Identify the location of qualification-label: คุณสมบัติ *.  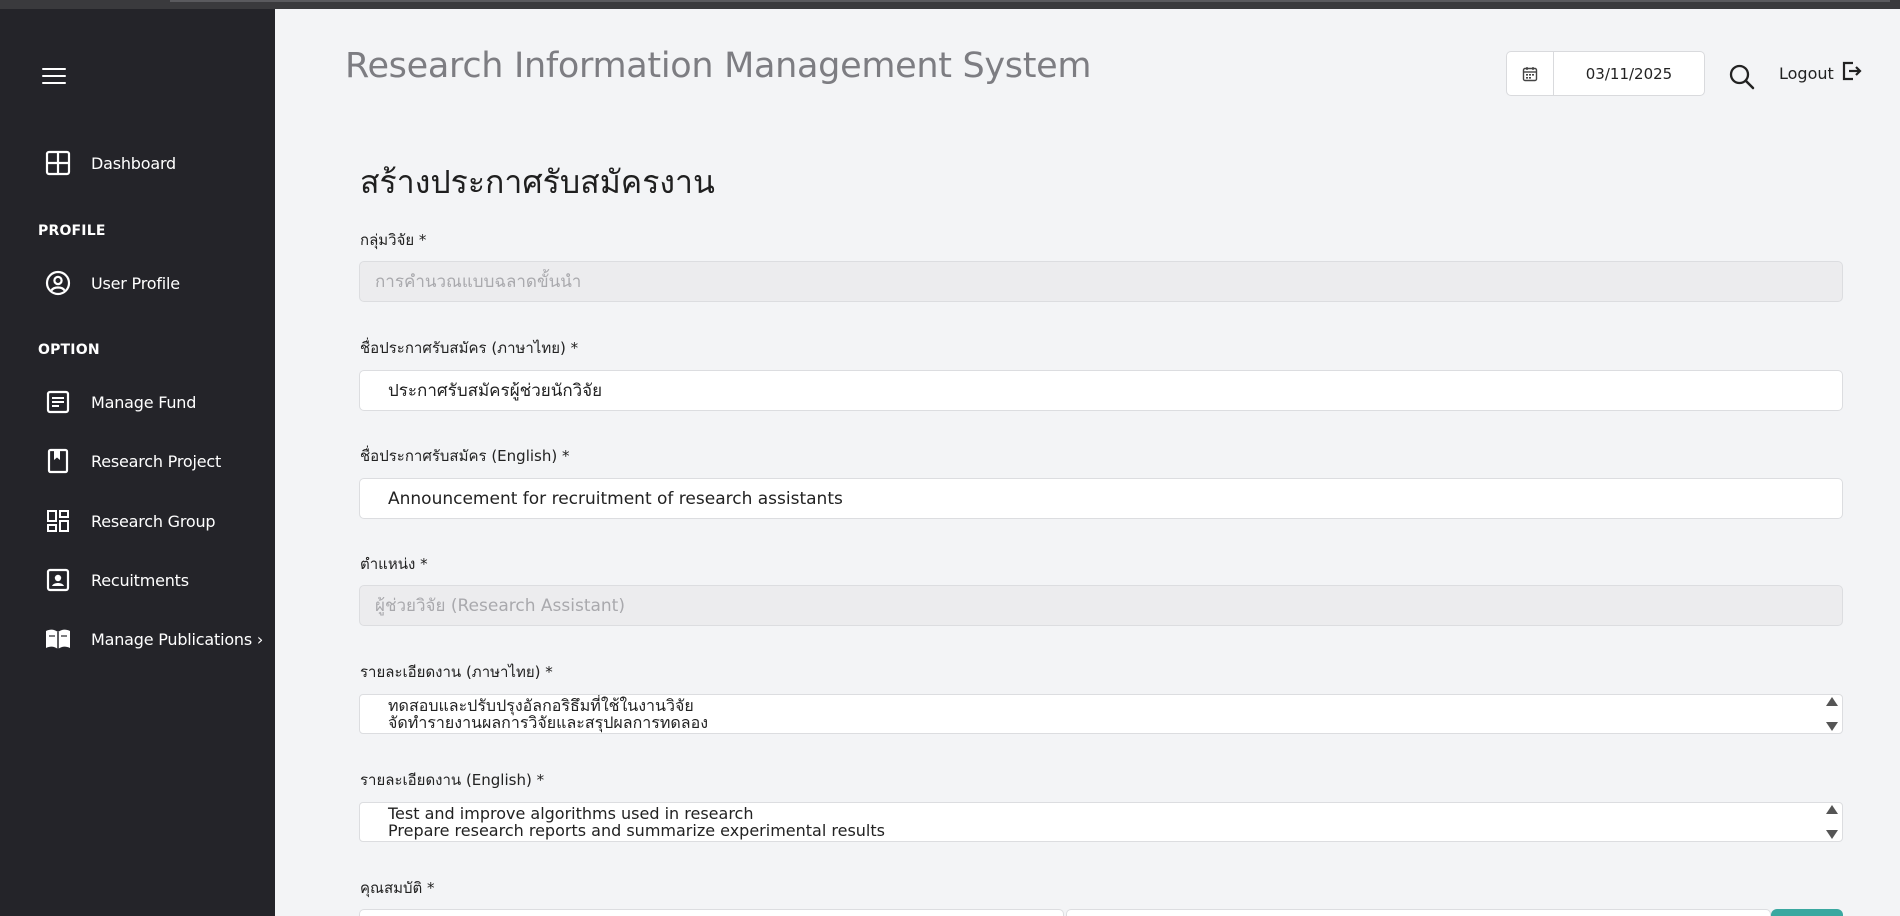
(397, 888).